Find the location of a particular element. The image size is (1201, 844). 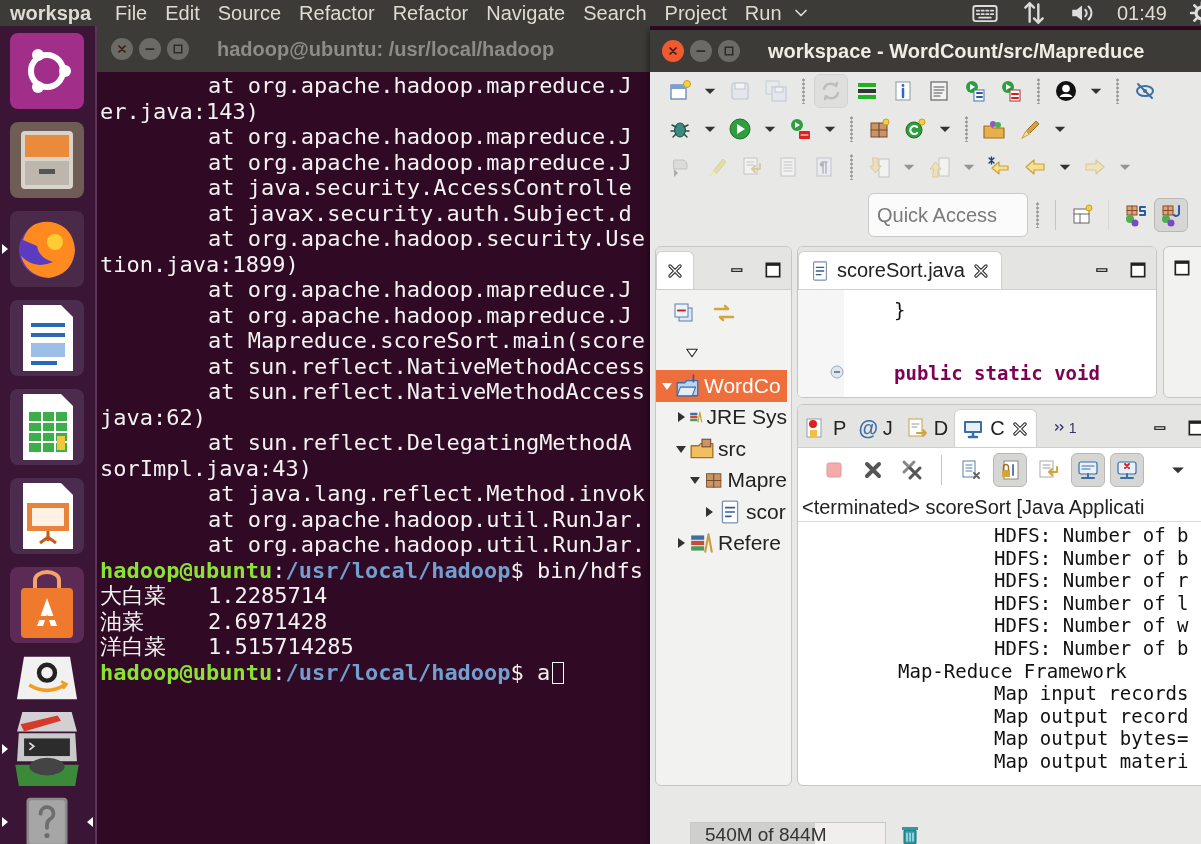

tree-item: Refere is located at coordinates (721, 543).